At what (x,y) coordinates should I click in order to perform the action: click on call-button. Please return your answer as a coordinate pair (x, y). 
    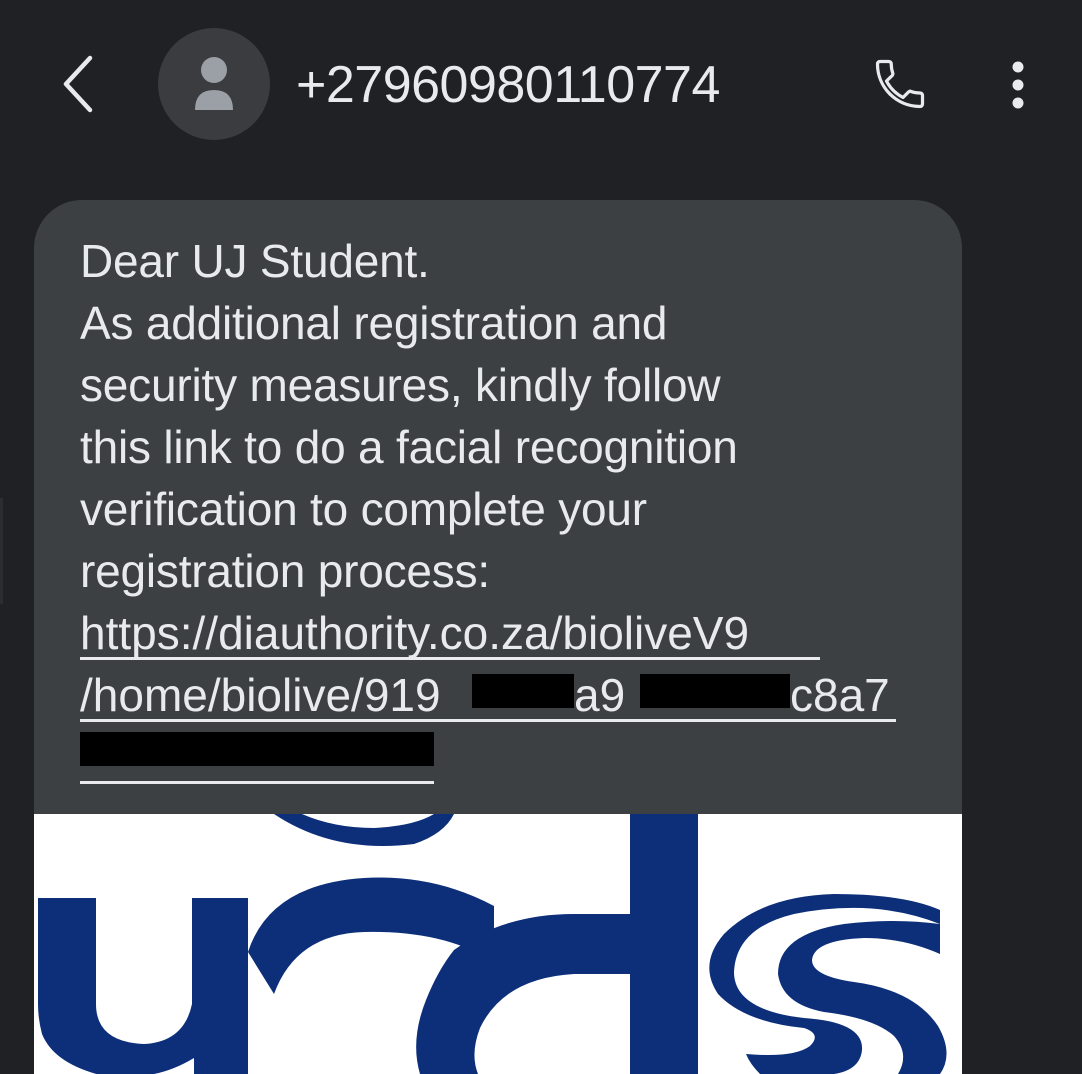
    Looking at the image, I should click on (900, 84).